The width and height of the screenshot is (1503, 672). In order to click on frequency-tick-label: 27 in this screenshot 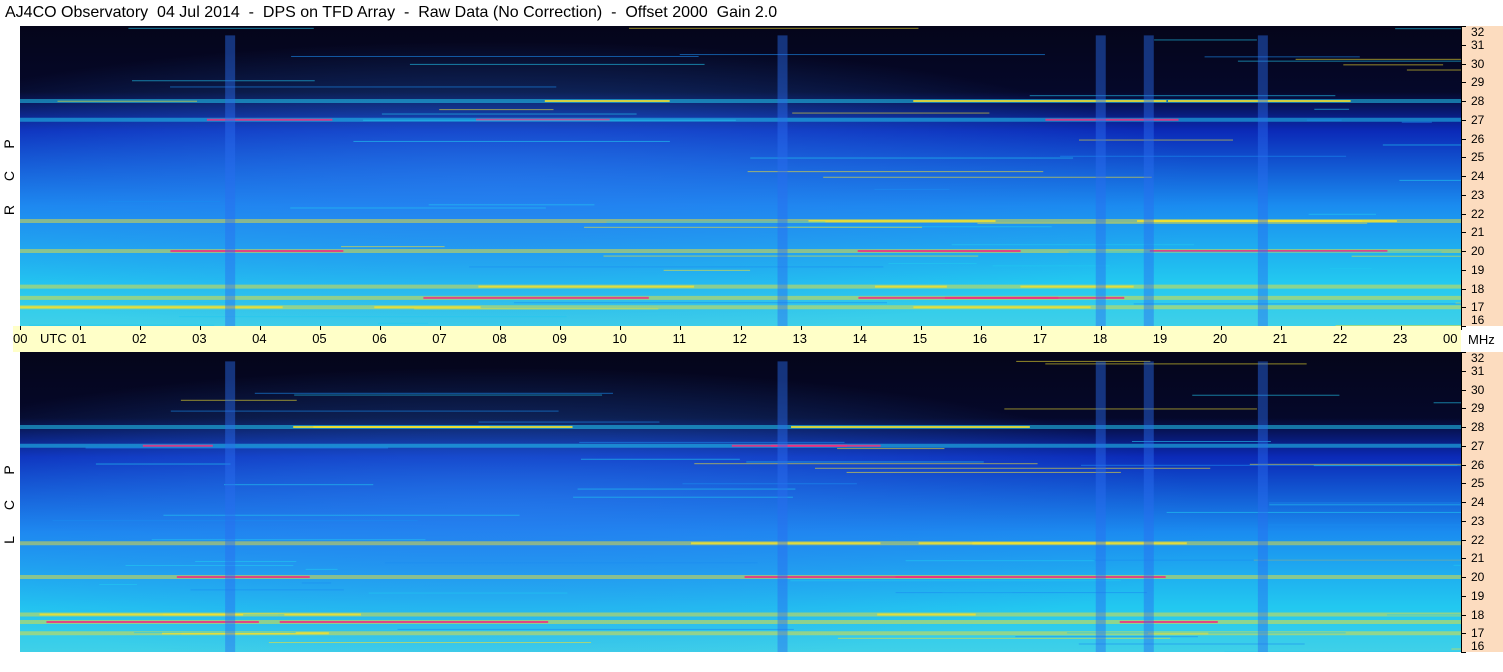, I will do `click(1478, 119)`.